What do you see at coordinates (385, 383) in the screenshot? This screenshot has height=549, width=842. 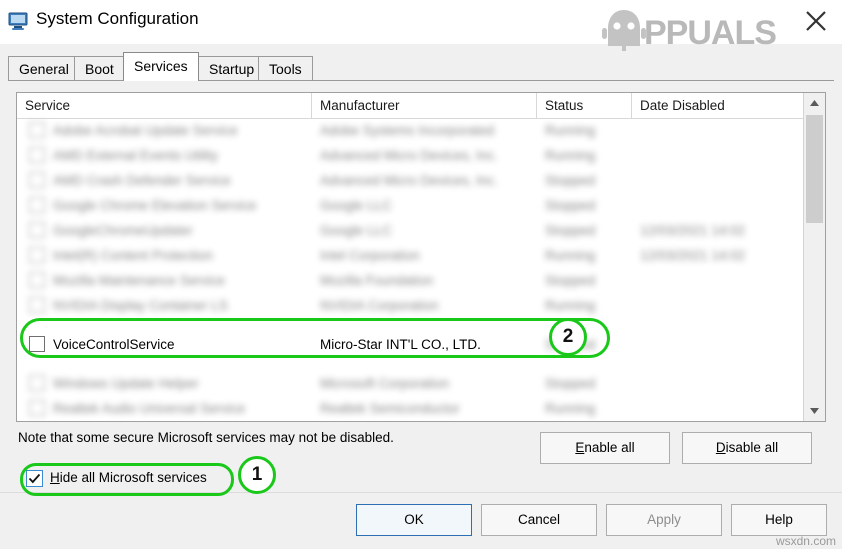 I see `cell-manufacturer: Microsoft Corporation` at bounding box center [385, 383].